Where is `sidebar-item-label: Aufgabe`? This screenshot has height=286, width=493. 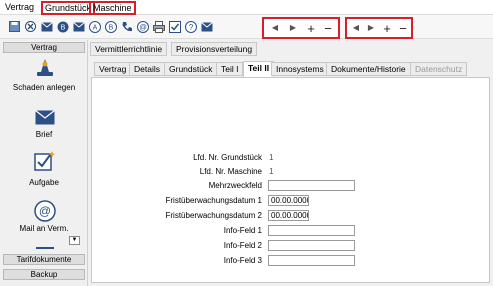 sidebar-item-label: Aufgabe is located at coordinates (44, 182).